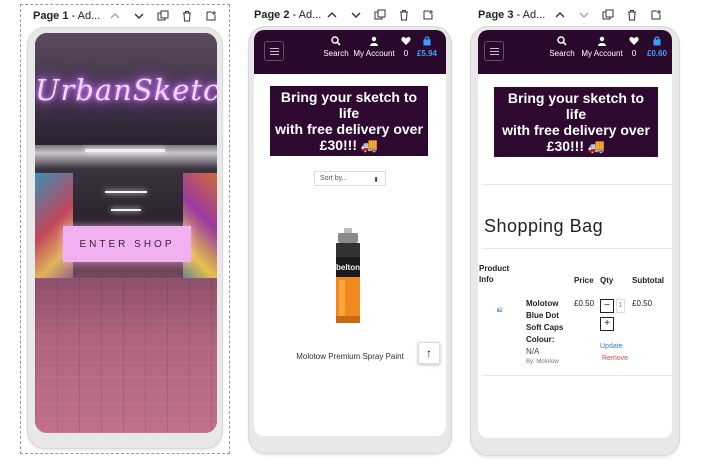 The image size is (703, 470). What do you see at coordinates (500, 310) in the screenshot?
I see `product-thumbnail` at bounding box center [500, 310].